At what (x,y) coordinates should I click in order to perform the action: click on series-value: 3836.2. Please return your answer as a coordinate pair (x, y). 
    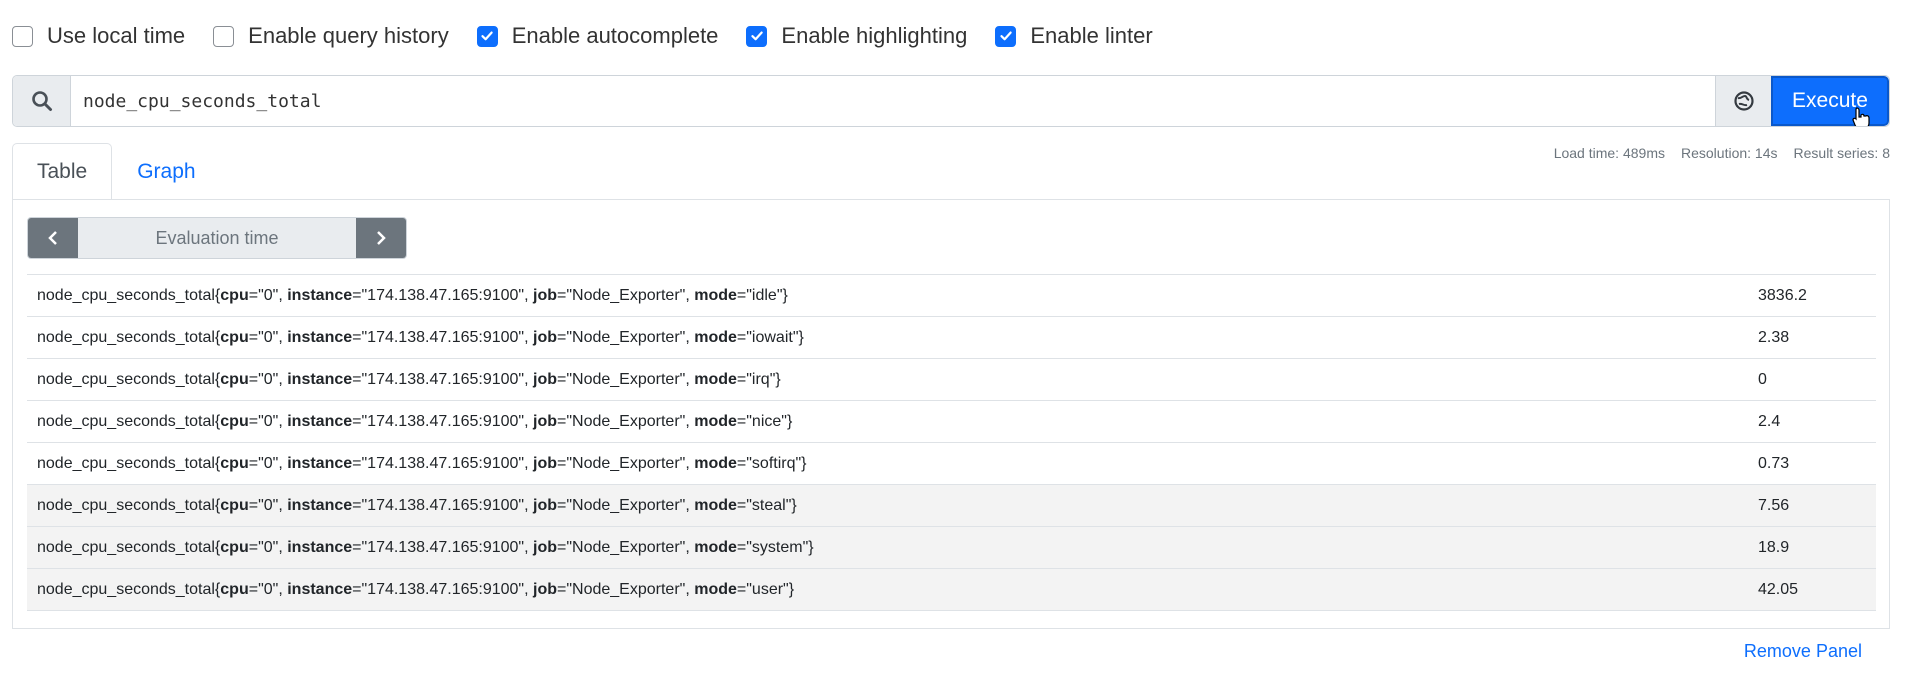
    Looking at the image, I should click on (1782, 295).